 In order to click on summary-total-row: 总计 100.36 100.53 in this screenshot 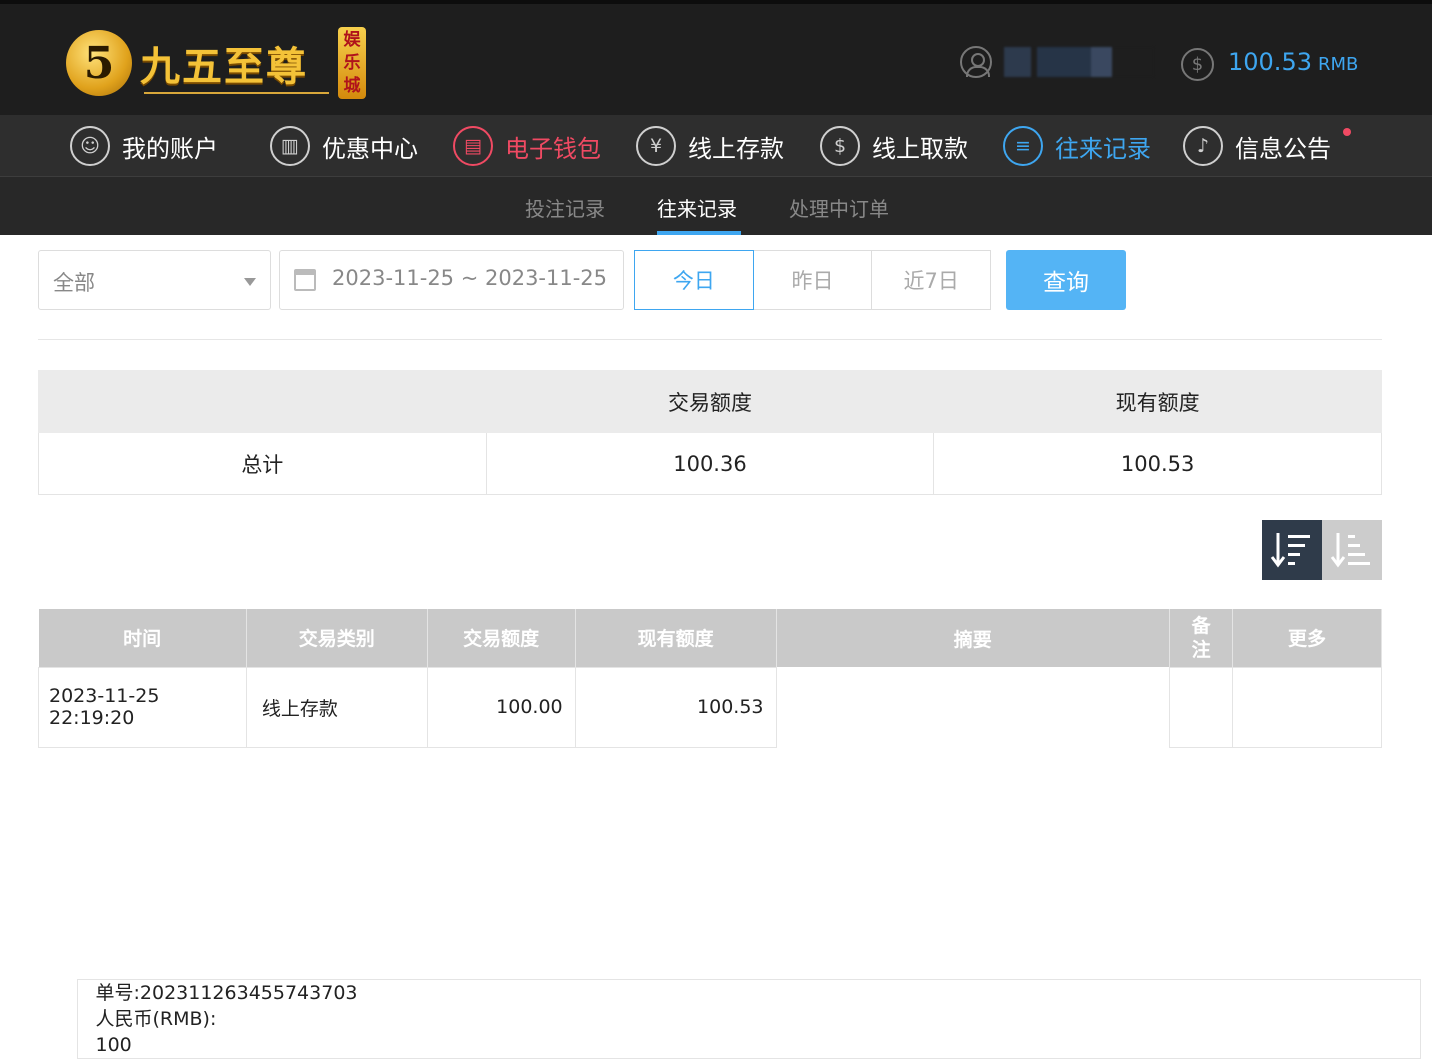, I will do `click(710, 463)`.